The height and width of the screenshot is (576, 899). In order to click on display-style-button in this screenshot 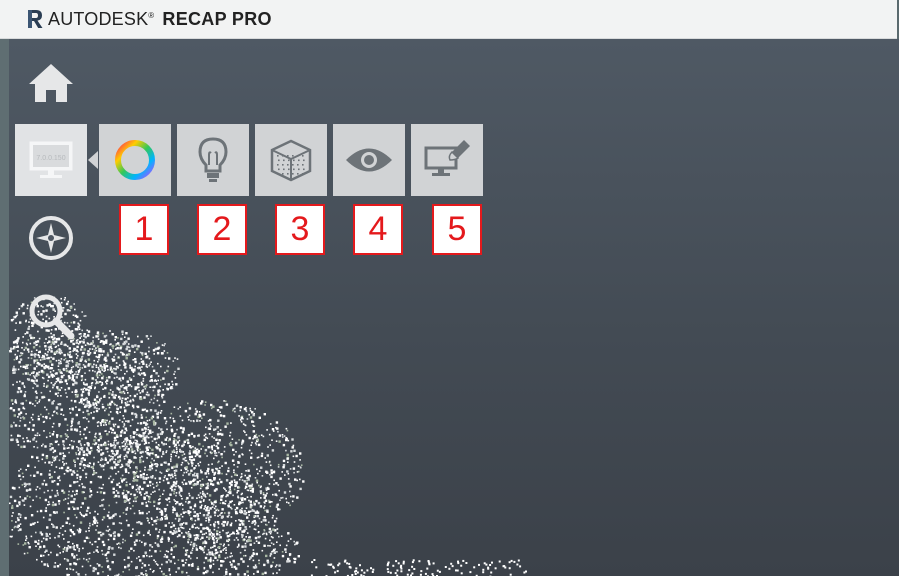, I will do `click(447, 160)`.